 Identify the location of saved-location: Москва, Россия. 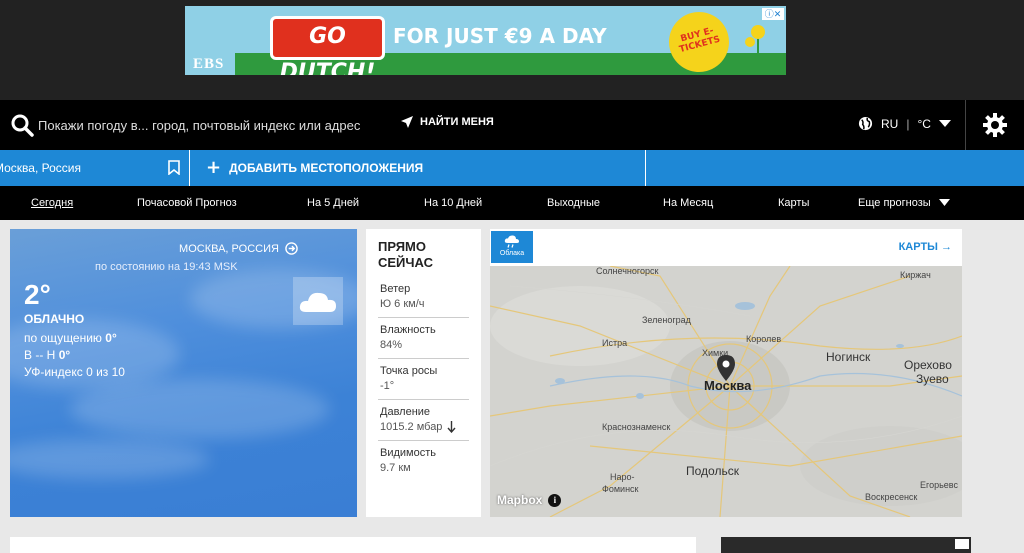
(95, 168).